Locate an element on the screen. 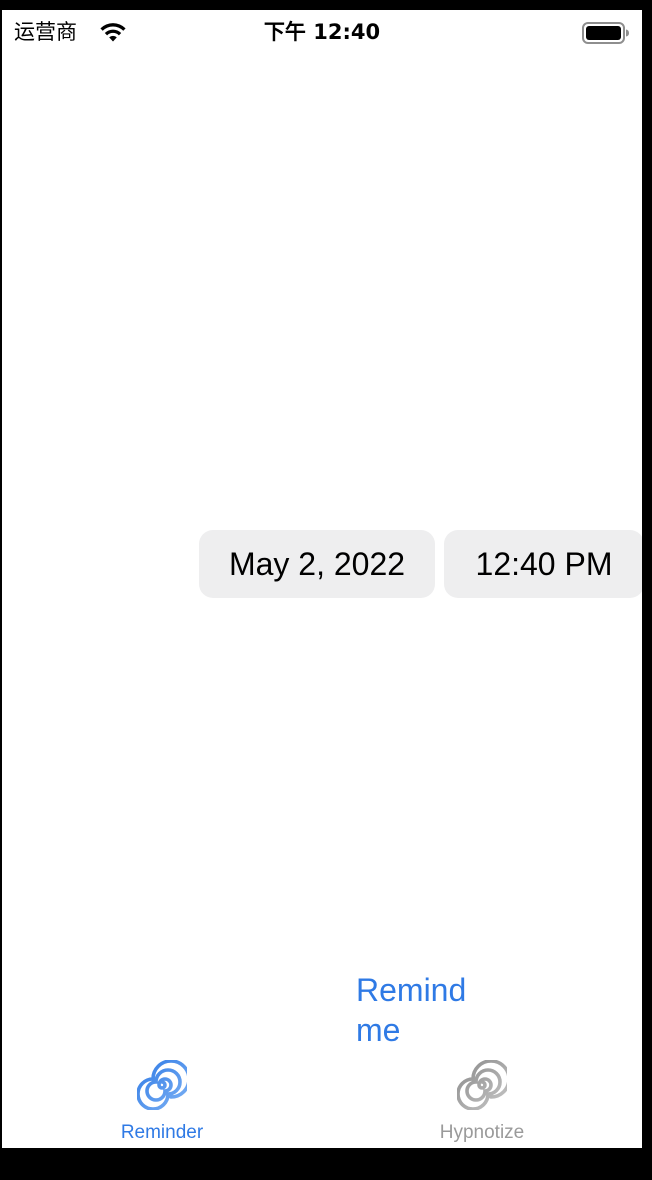 Image resolution: width=652 pixels, height=1180 pixels. tab-hypnotize-label: Hypnotize is located at coordinates (482, 1132).